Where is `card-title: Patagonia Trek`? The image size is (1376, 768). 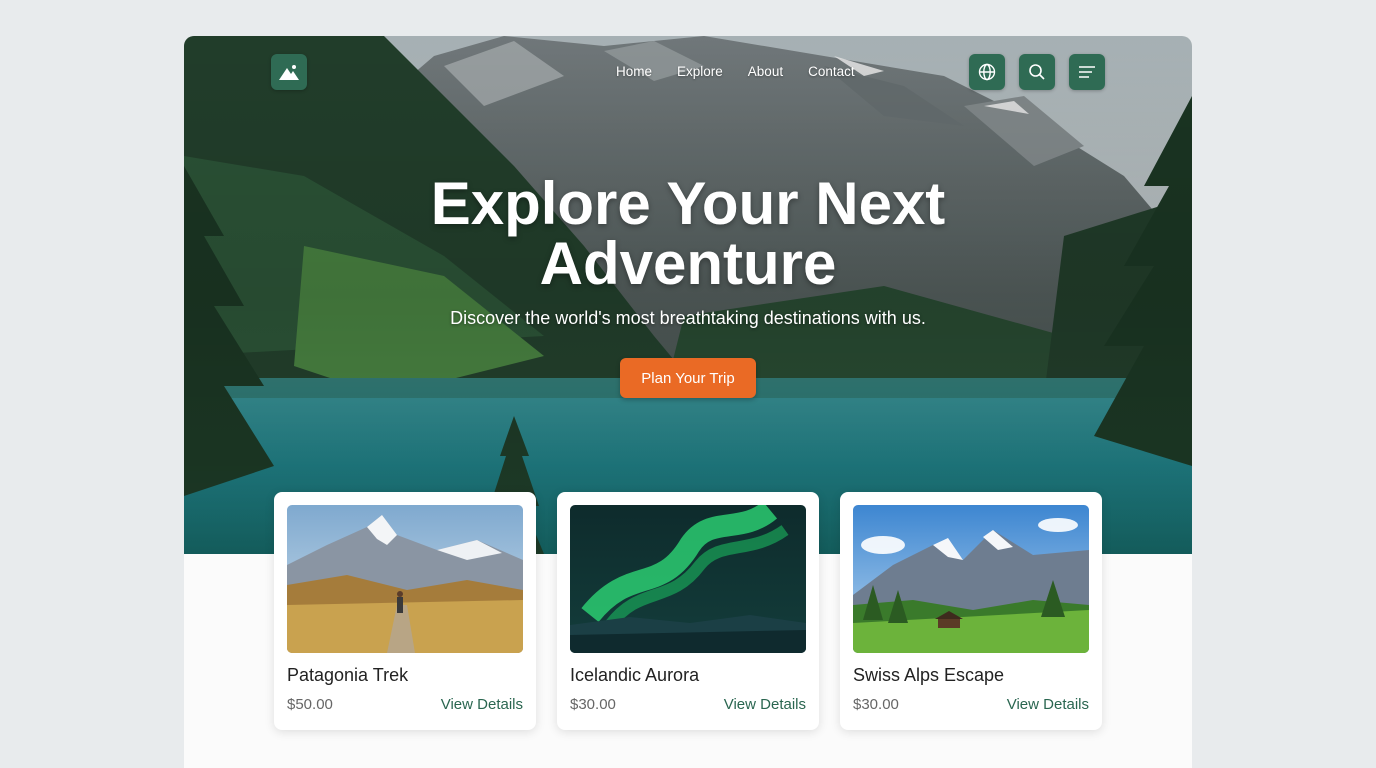
card-title: Patagonia Trek is located at coordinates (348, 675).